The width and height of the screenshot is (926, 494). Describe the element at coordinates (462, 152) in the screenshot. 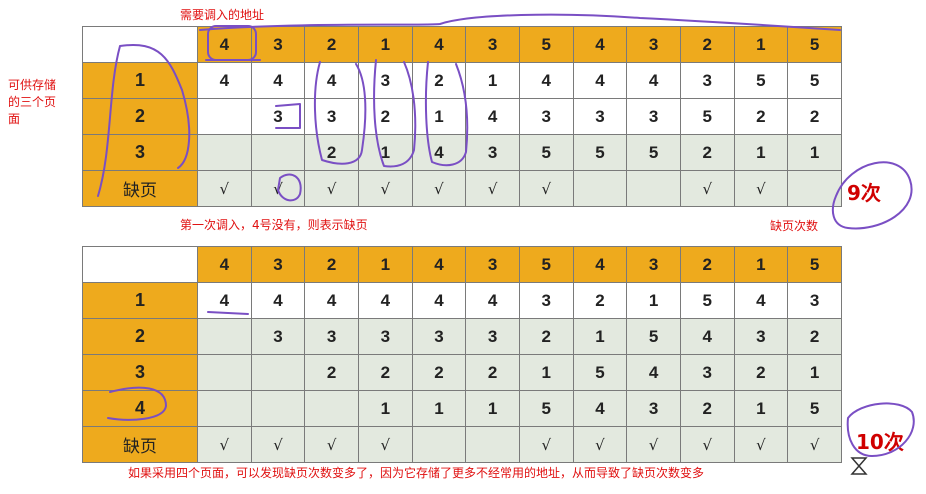

I see `frame-row: 3 2 1 4 3 5 5 5 2 1 1` at that location.